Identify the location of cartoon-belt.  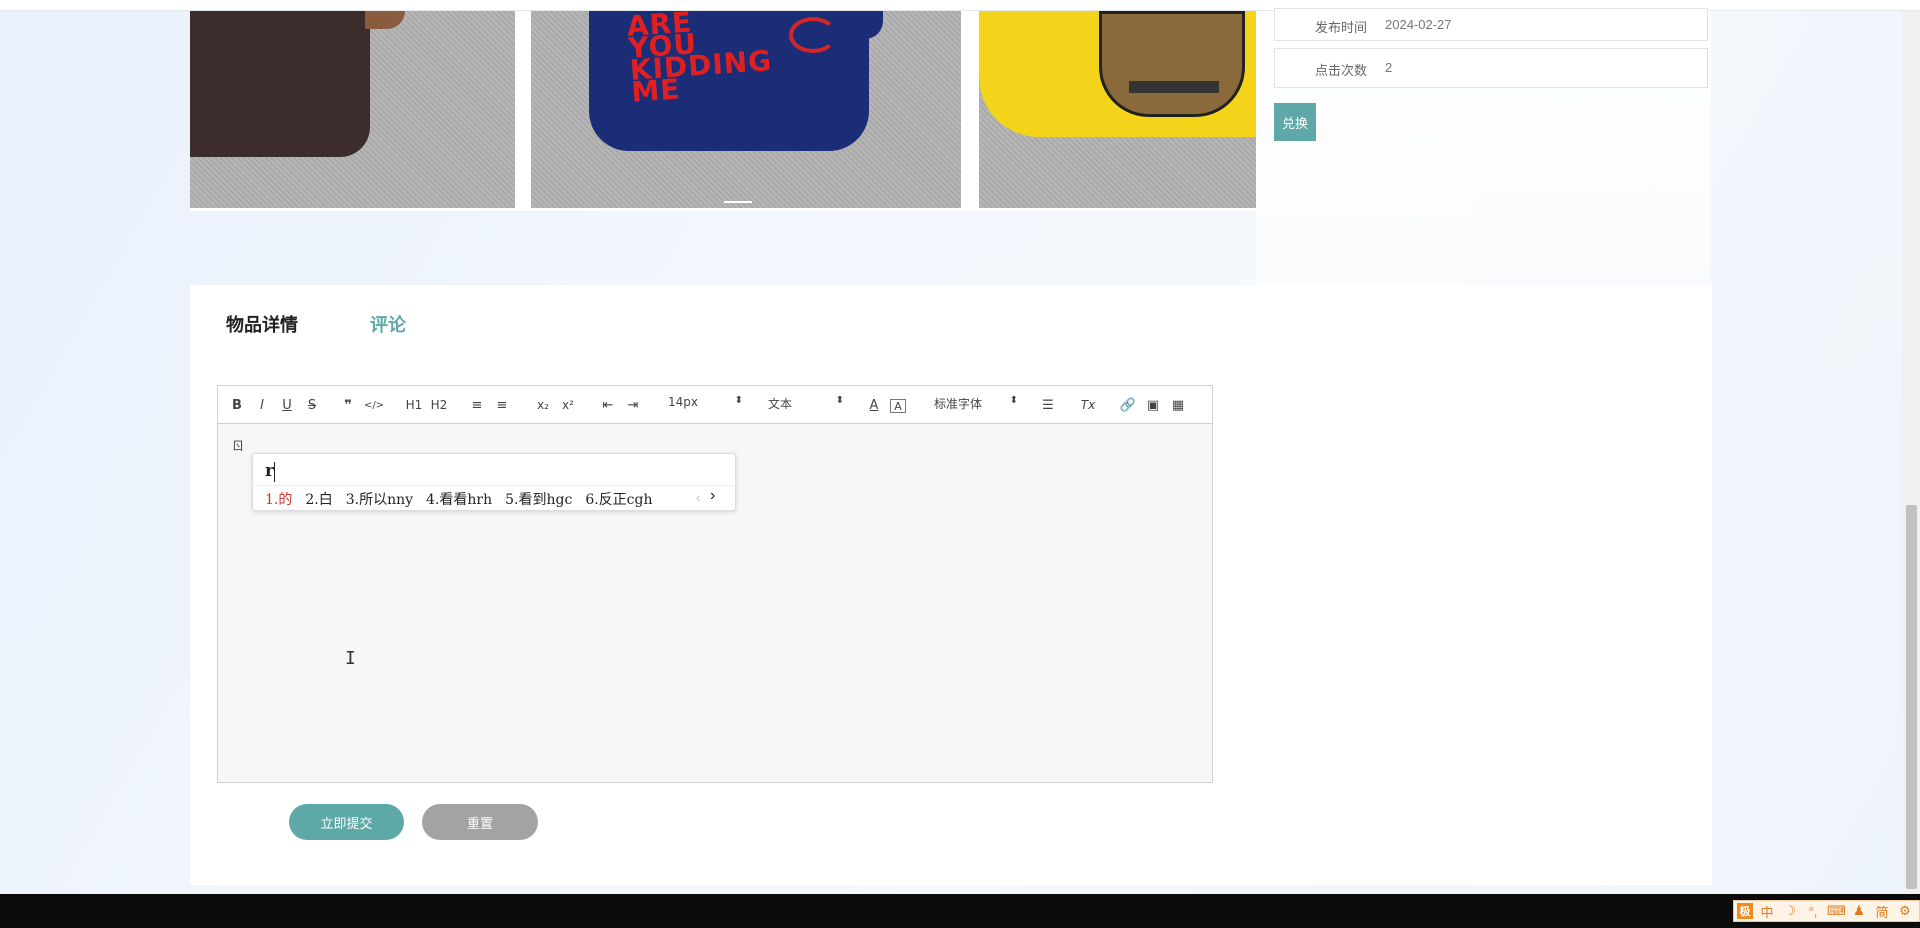
(1174, 87).